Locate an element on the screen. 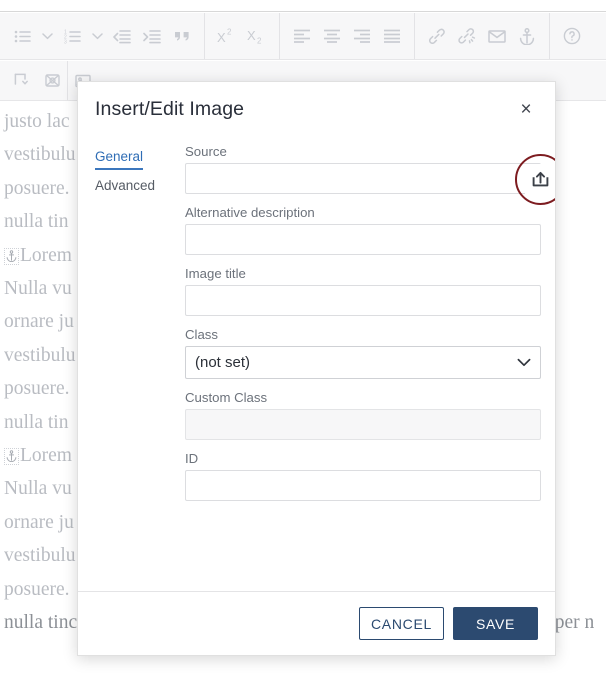  link-icon is located at coordinates (437, 36).